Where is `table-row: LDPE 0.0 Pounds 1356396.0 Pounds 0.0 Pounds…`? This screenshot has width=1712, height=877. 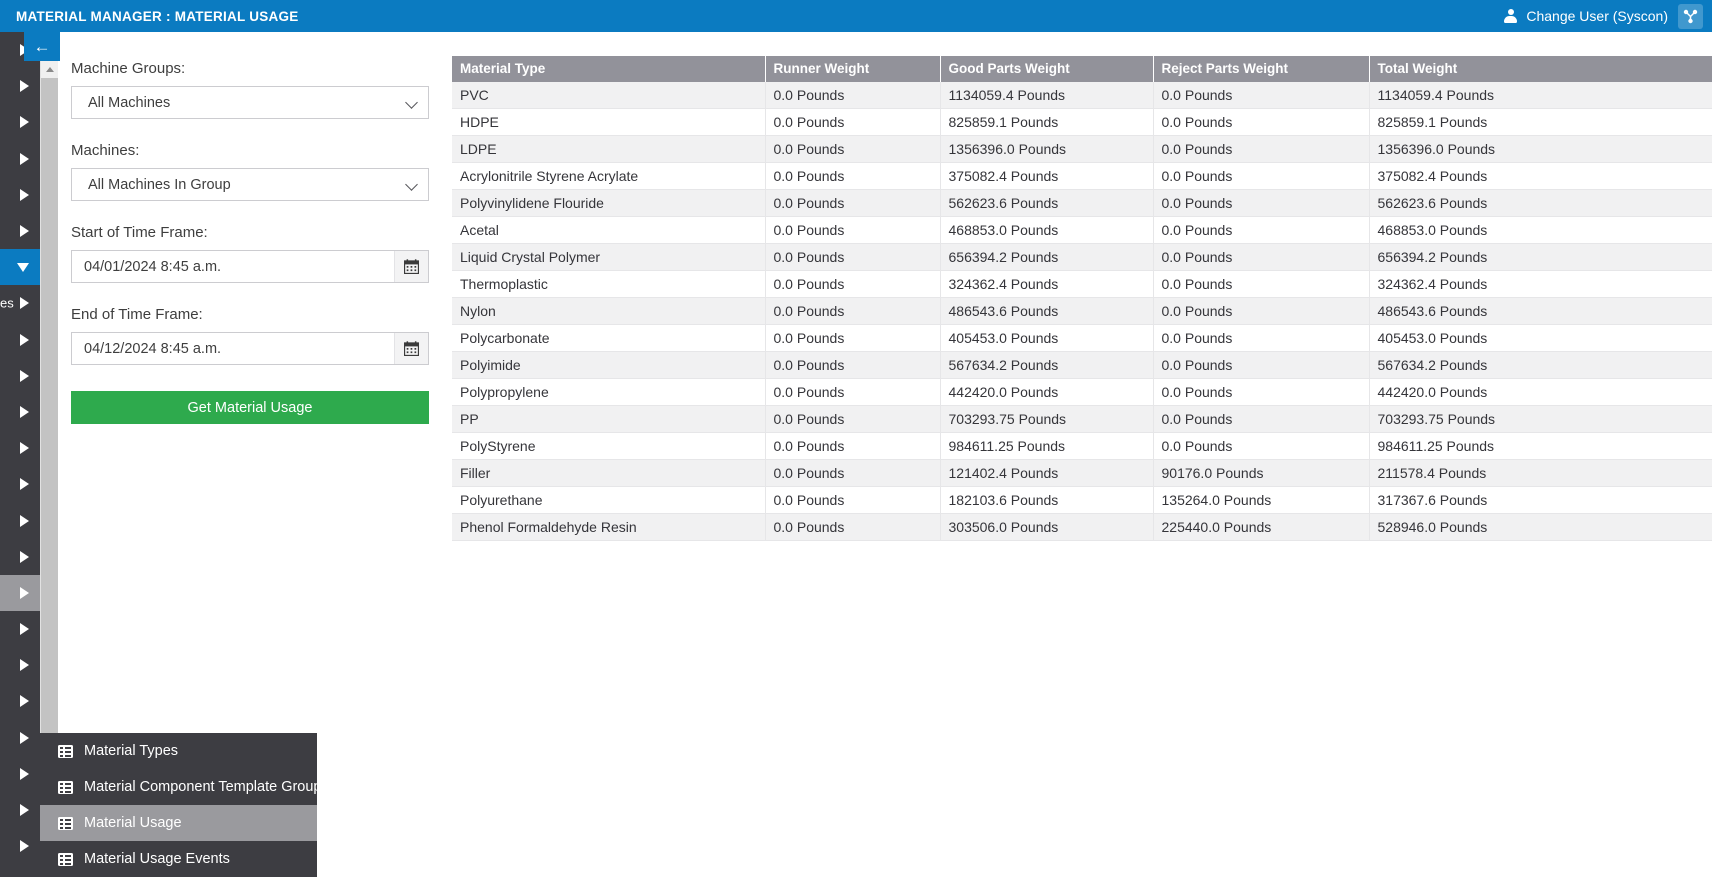
table-row: LDPE 0.0 Pounds 1356396.0 Pounds 0.0 Pounds… is located at coordinates (1082, 149).